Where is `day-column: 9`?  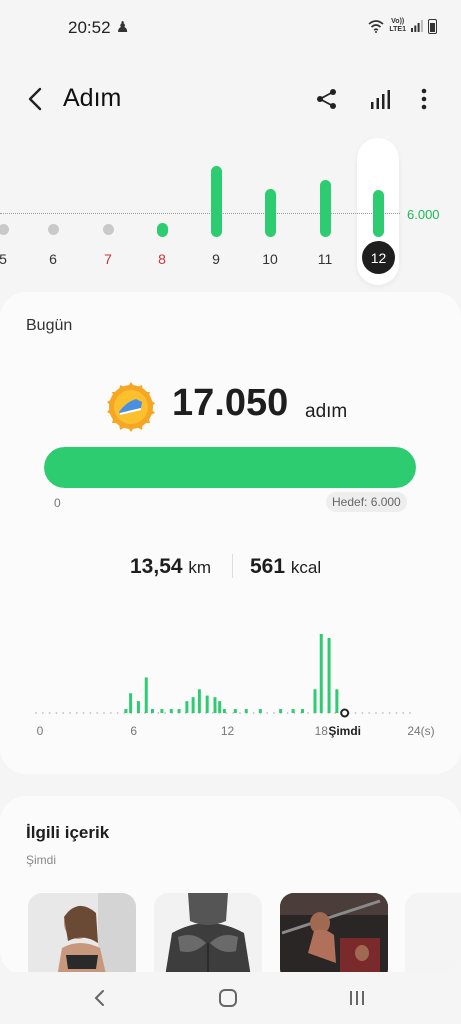 day-column: 9 is located at coordinates (216, 207).